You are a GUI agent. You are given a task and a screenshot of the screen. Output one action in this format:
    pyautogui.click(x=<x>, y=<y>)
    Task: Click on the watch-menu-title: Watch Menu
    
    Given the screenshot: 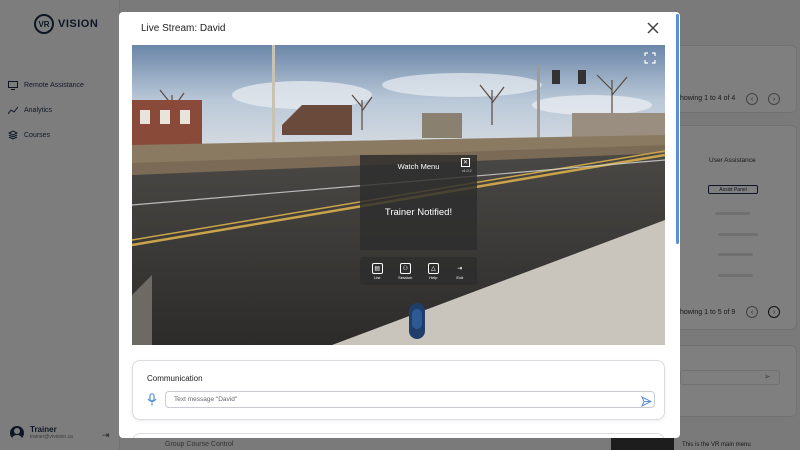 What is the action you would take?
    pyautogui.click(x=418, y=166)
    